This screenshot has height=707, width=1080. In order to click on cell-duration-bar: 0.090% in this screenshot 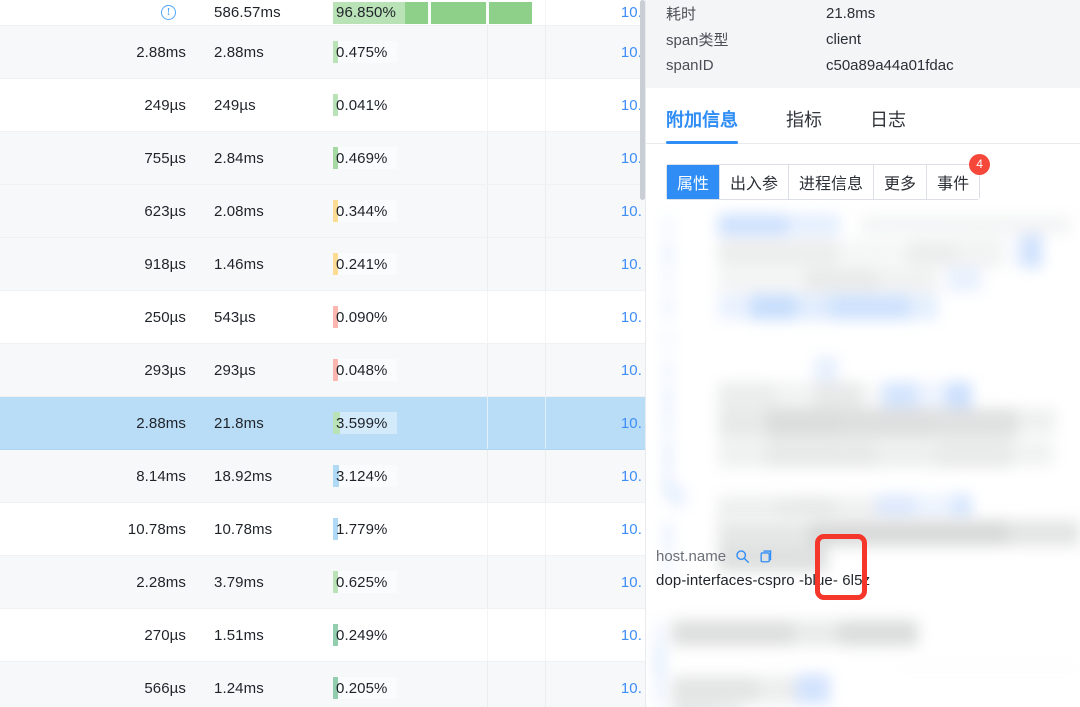, I will do `click(459, 317)`.